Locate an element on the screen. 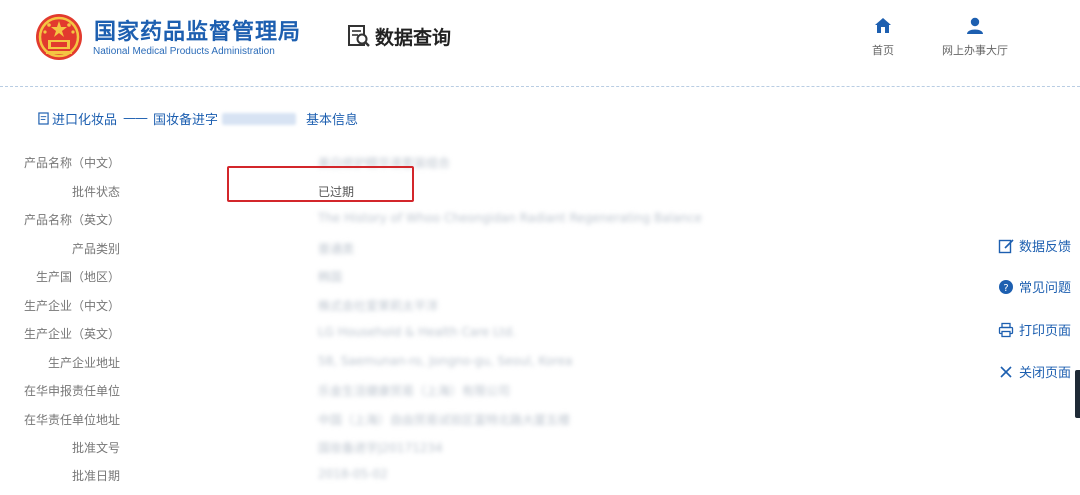 This screenshot has width=1080, height=495. nav-home-label: 首页 is located at coordinates (883, 50).